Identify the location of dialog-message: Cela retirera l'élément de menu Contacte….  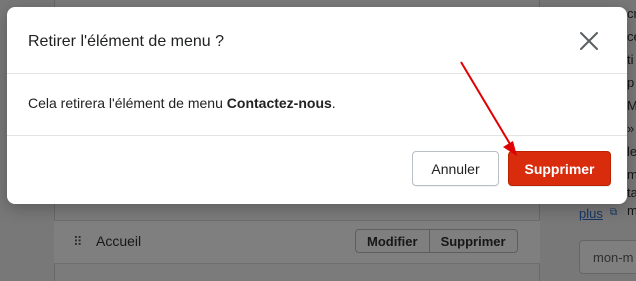
(182, 103).